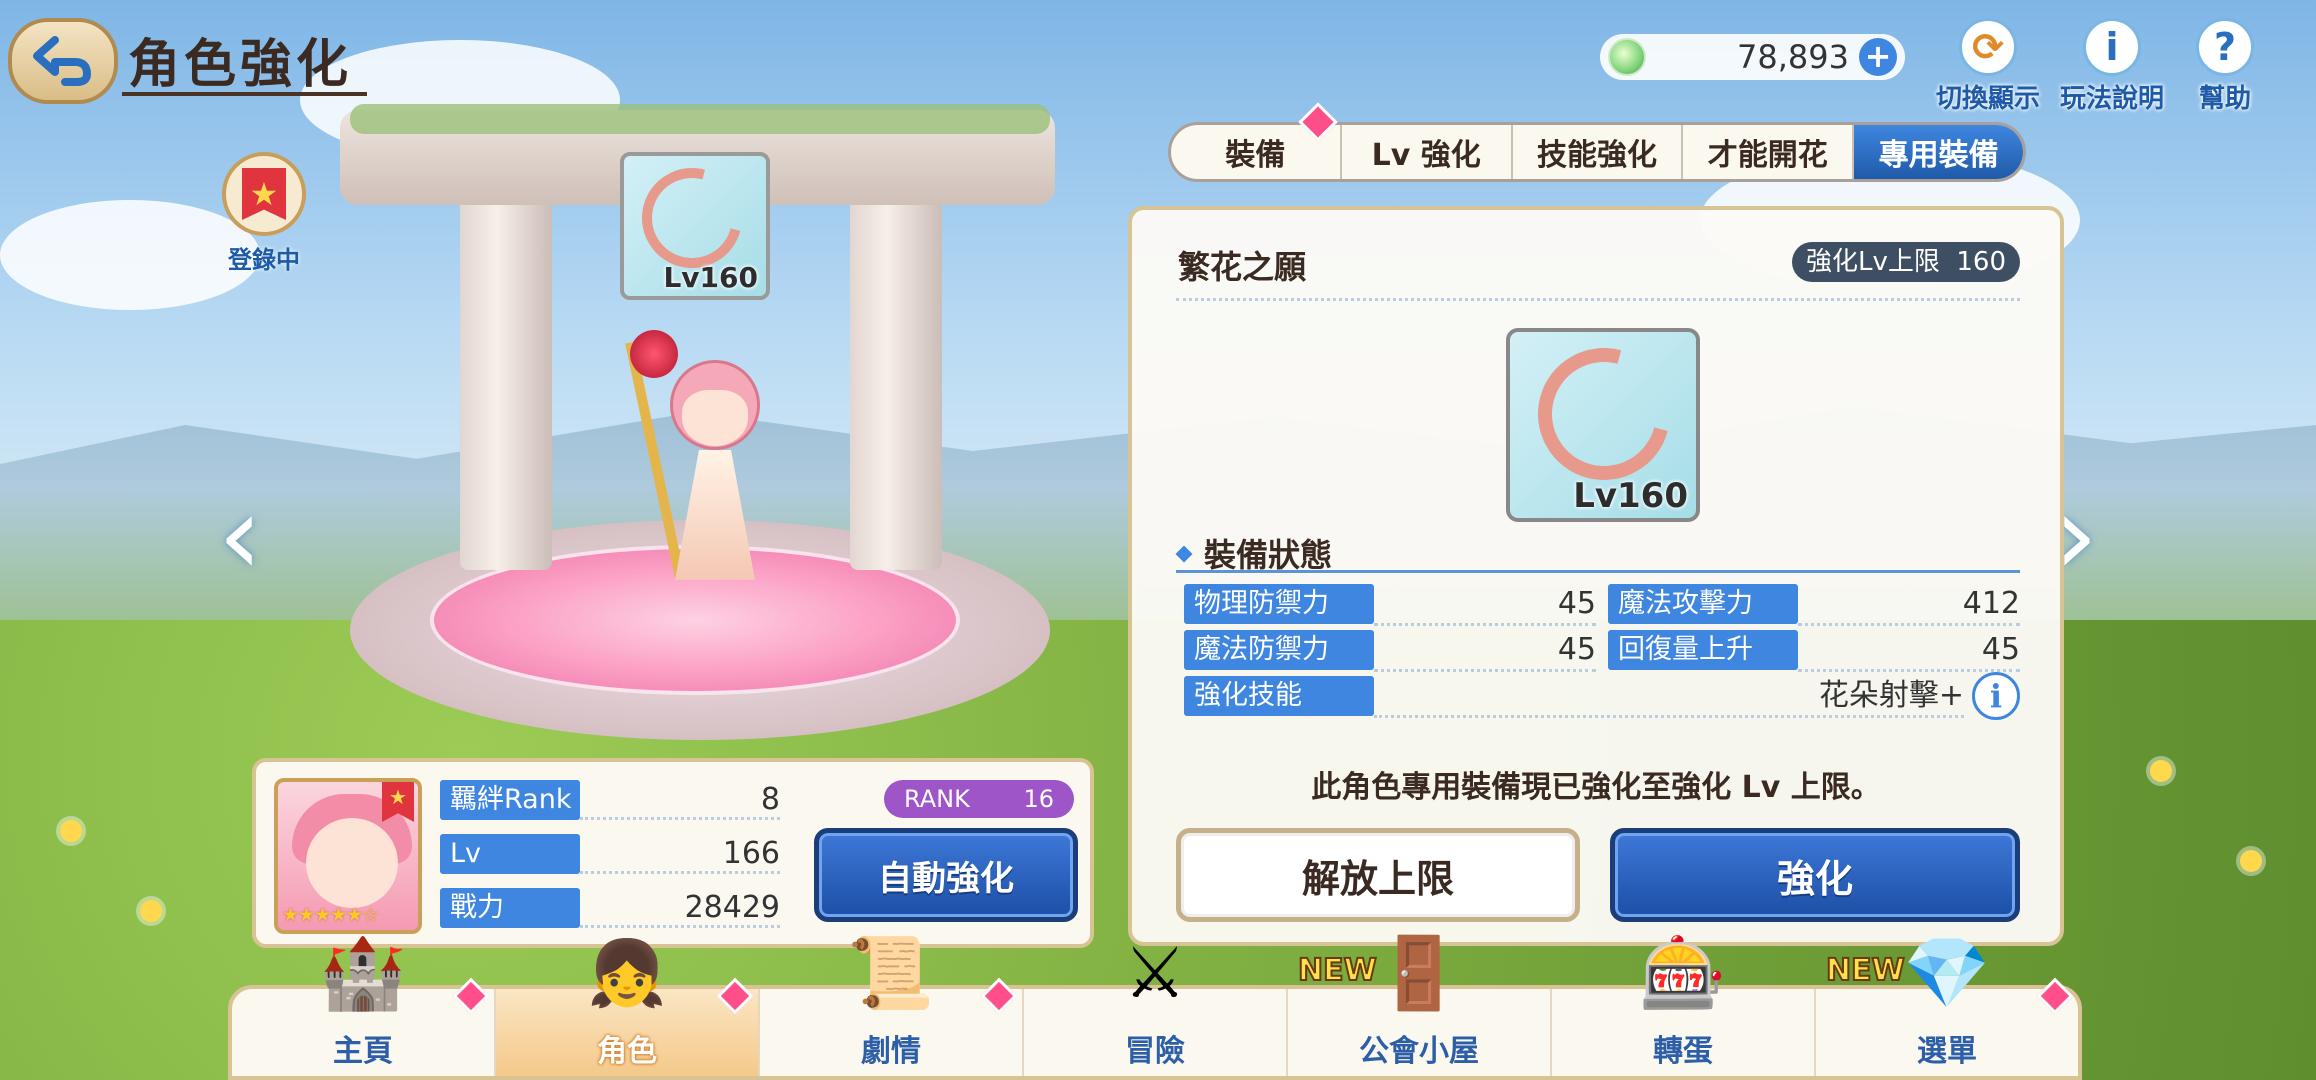  Describe the element at coordinates (1574, 697) in the screenshot. I see `skill-row: 強化技能 花朵射擊+` at that location.